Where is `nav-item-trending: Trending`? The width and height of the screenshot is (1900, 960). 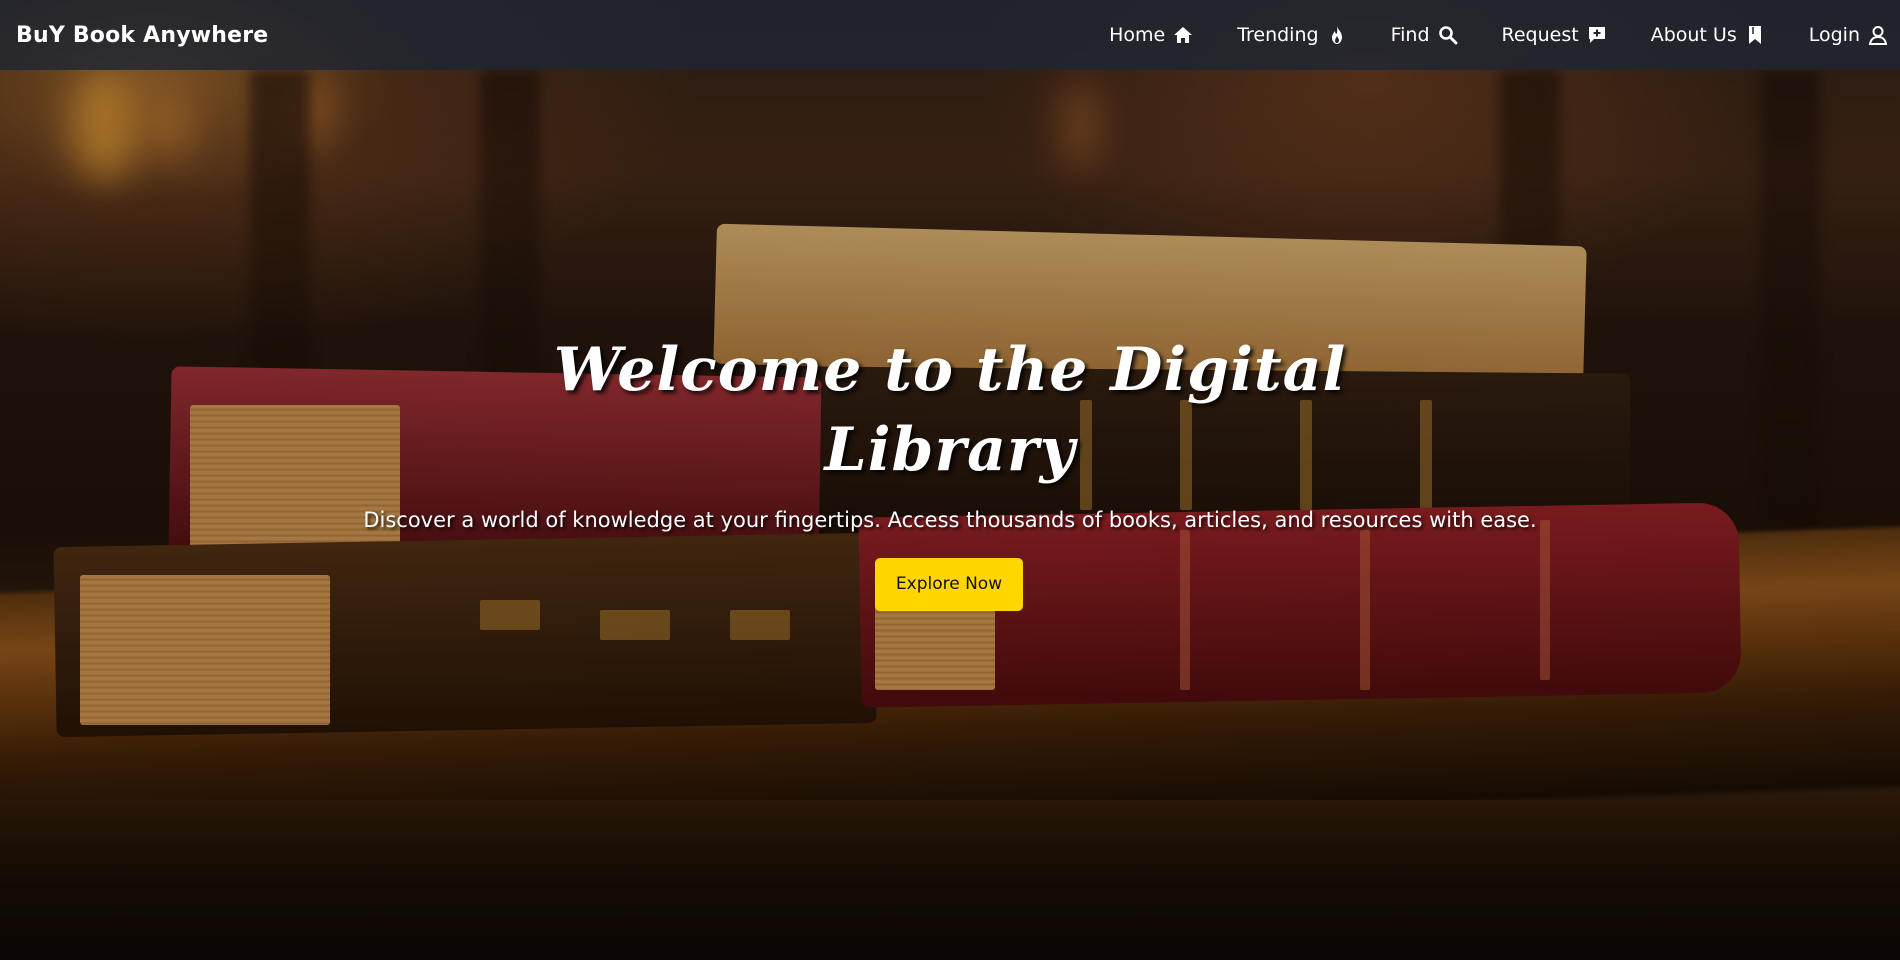 nav-item-trending: Trending is located at coordinates (1291, 35).